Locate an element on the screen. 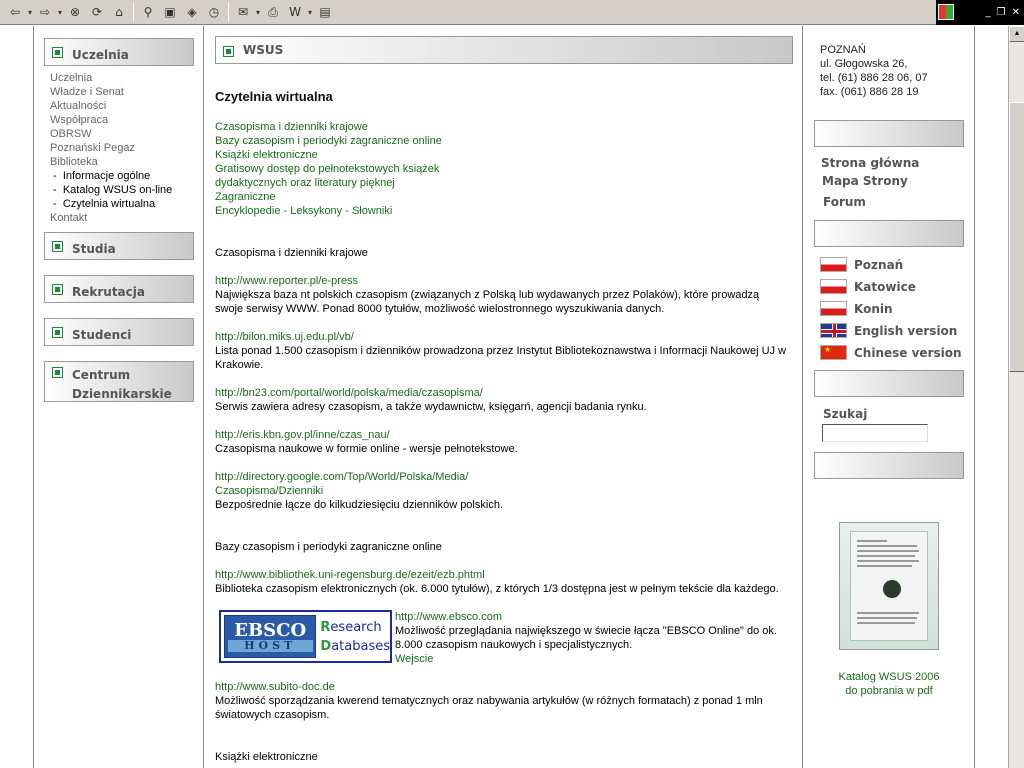  lang-katowice: Katowice is located at coordinates (868, 286).